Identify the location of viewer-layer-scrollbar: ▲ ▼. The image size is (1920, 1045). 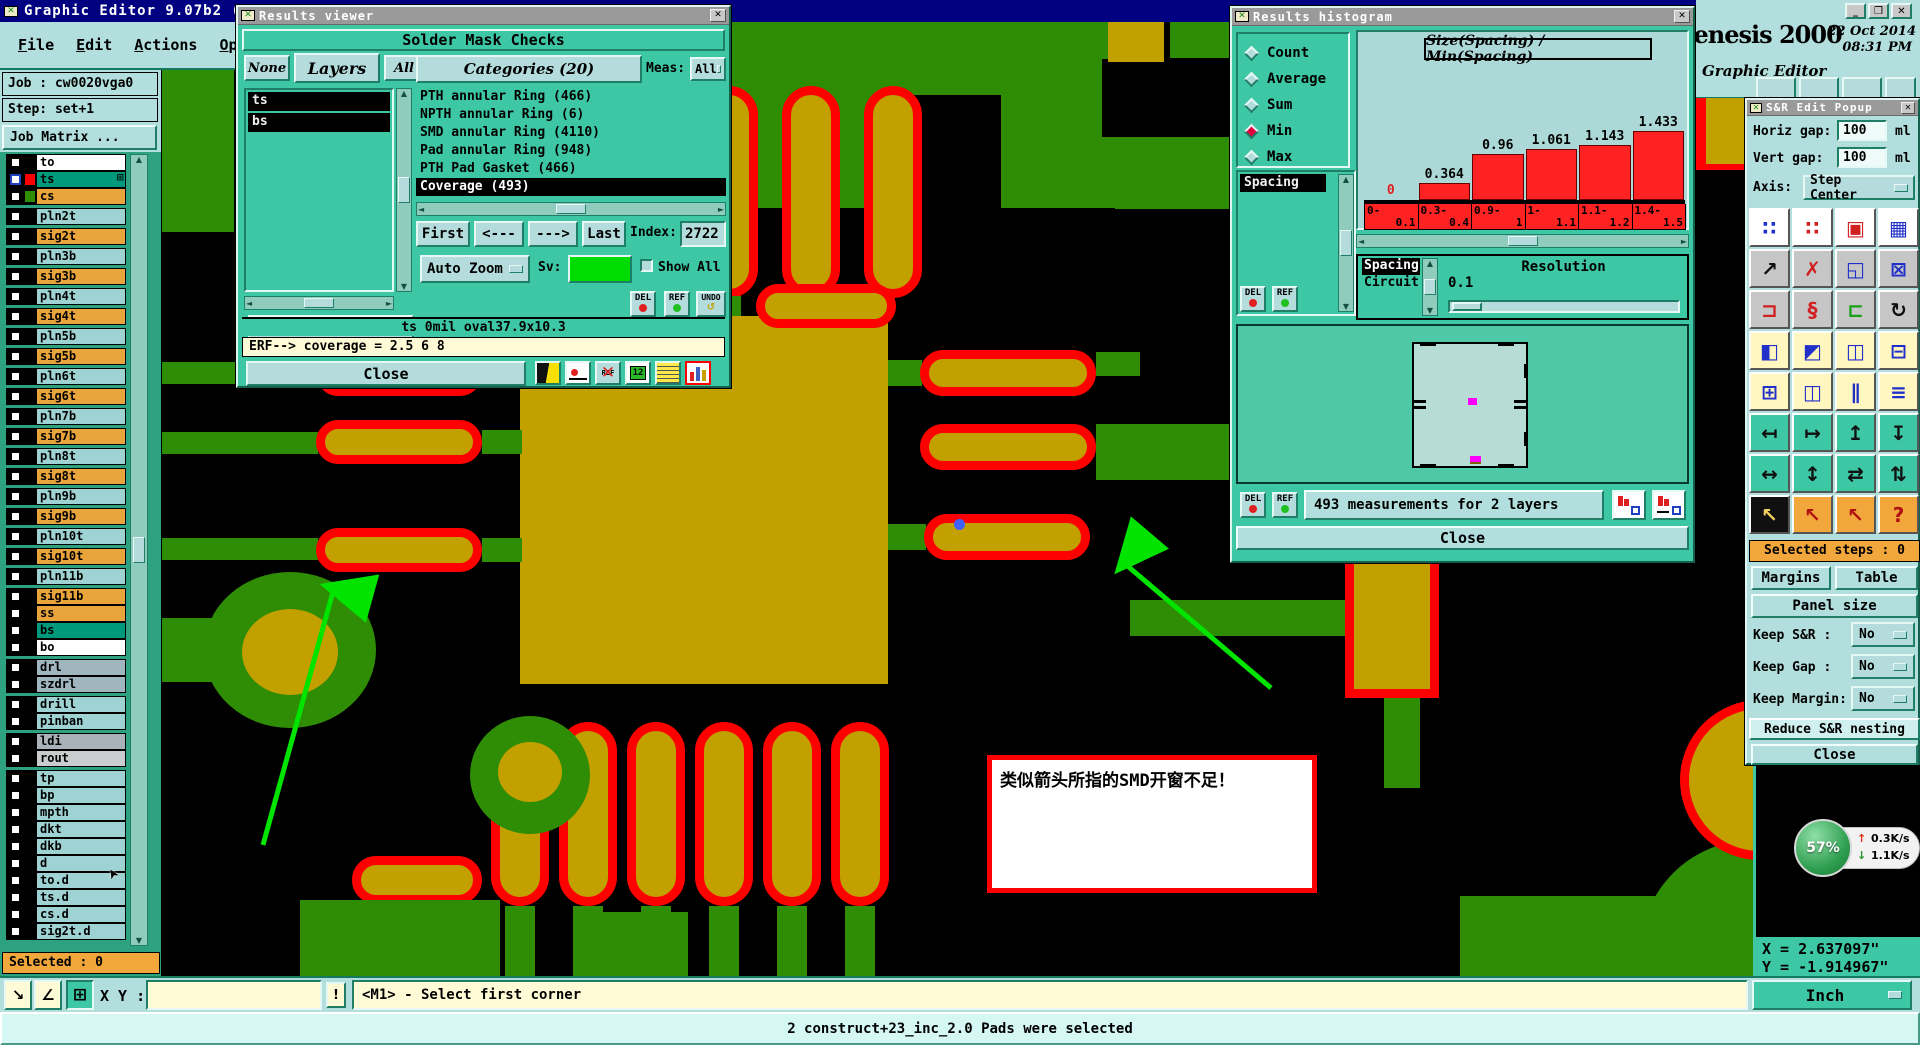
(404, 190).